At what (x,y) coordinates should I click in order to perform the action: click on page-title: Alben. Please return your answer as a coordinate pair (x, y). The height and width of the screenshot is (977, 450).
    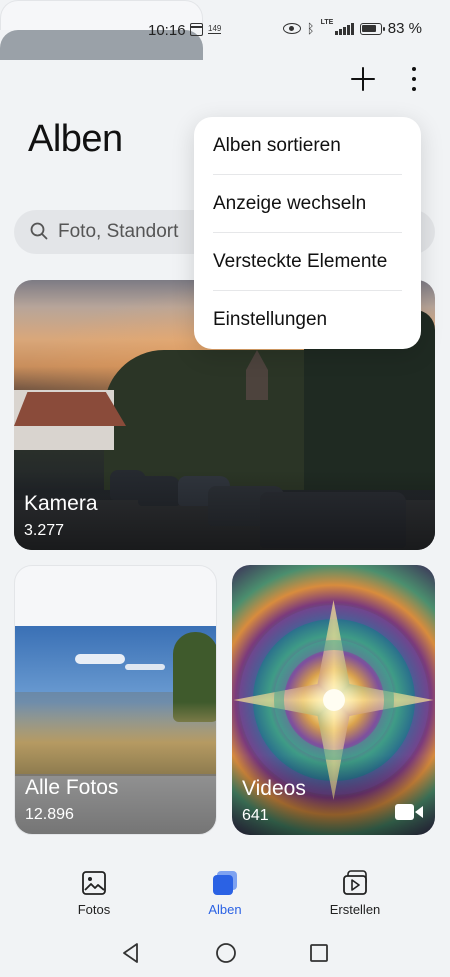
    Looking at the image, I should click on (75, 139).